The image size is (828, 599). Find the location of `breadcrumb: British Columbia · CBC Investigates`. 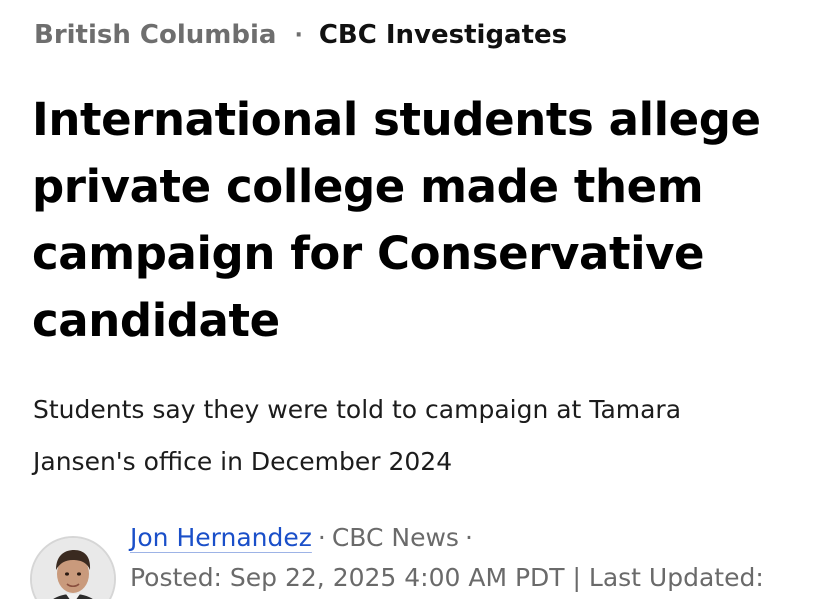

breadcrumb: British Columbia · CBC Investigates is located at coordinates (300, 35).